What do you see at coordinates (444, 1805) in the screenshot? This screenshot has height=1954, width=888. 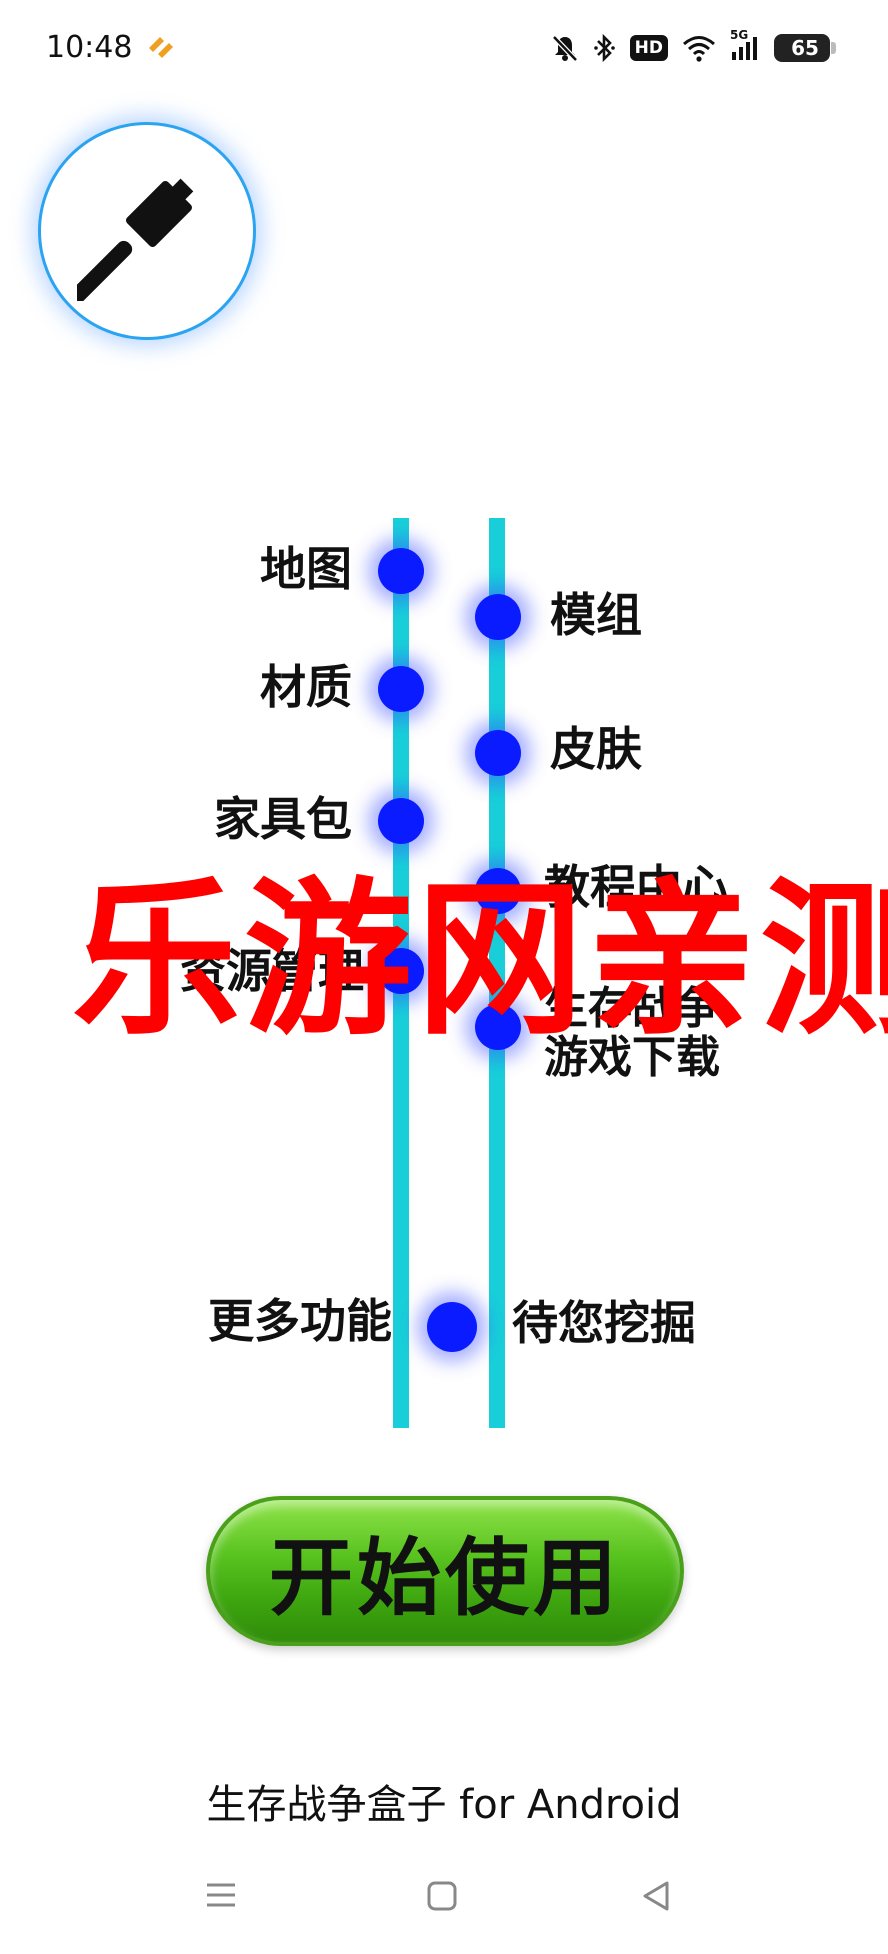 I see `app-footer: 生存战争盒子 for Android` at bounding box center [444, 1805].